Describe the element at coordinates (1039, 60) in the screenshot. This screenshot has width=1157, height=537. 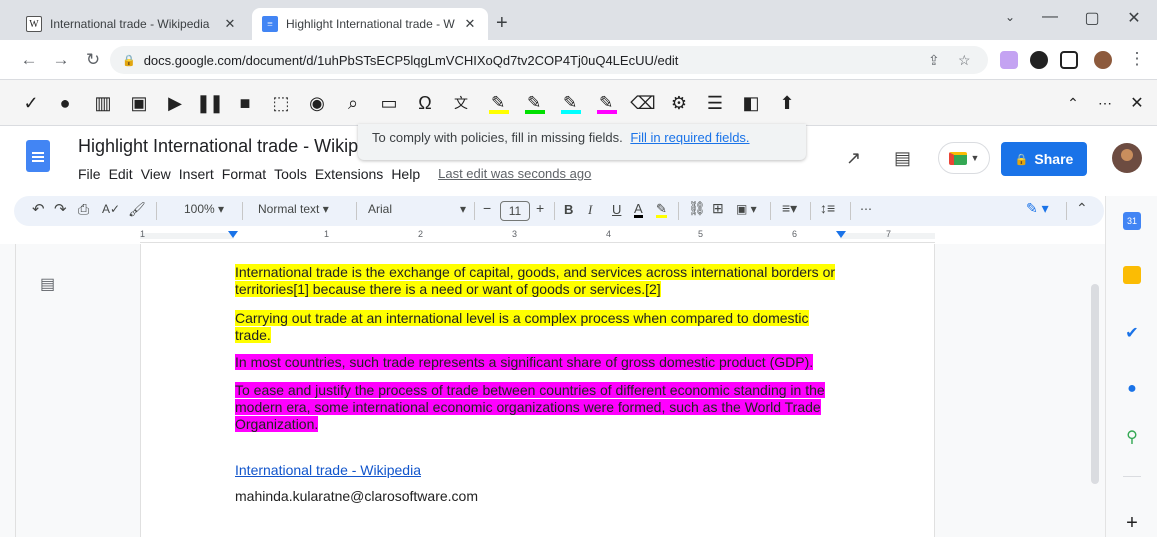
I see `extensions-puzzle-icon` at that location.